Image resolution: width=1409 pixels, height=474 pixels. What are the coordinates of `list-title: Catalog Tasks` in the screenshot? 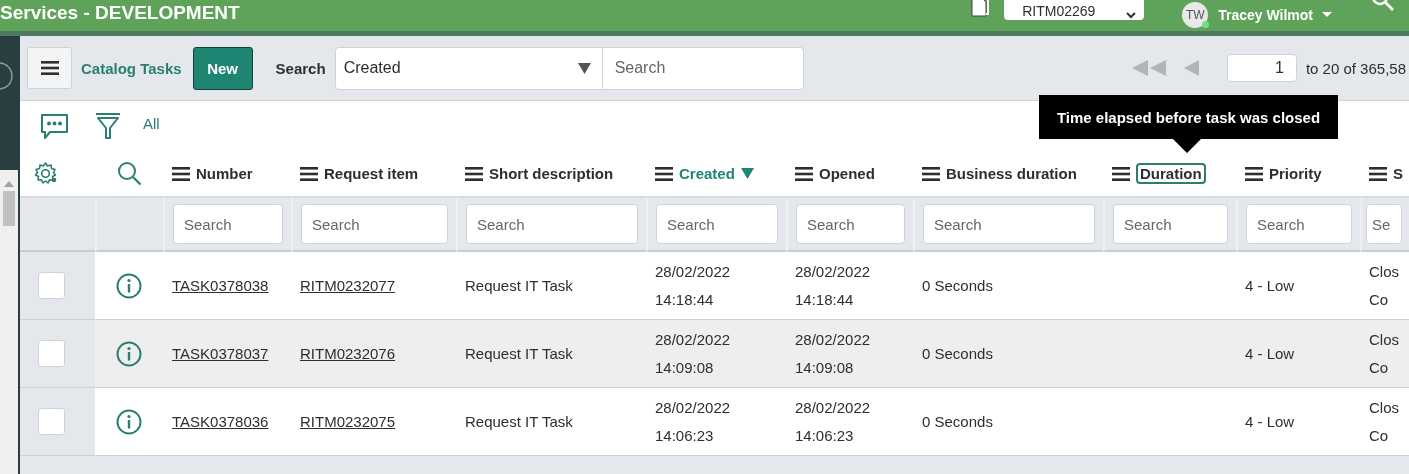 It's located at (131, 68).